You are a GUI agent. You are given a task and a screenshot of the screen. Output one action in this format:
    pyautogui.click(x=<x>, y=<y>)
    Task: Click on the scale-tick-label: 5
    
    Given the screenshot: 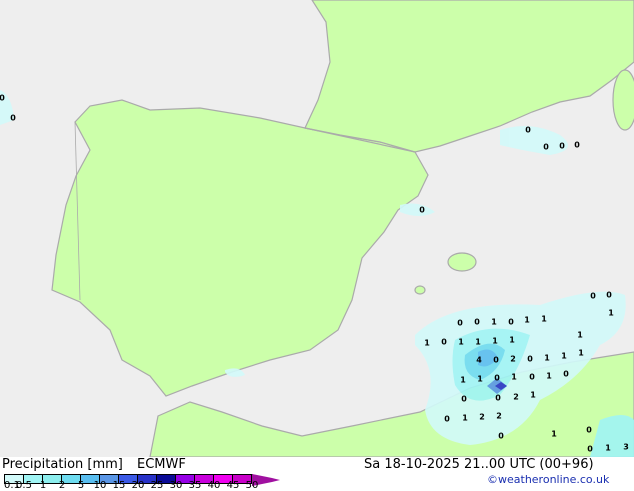 What is the action you would take?
    pyautogui.click(x=81, y=485)
    